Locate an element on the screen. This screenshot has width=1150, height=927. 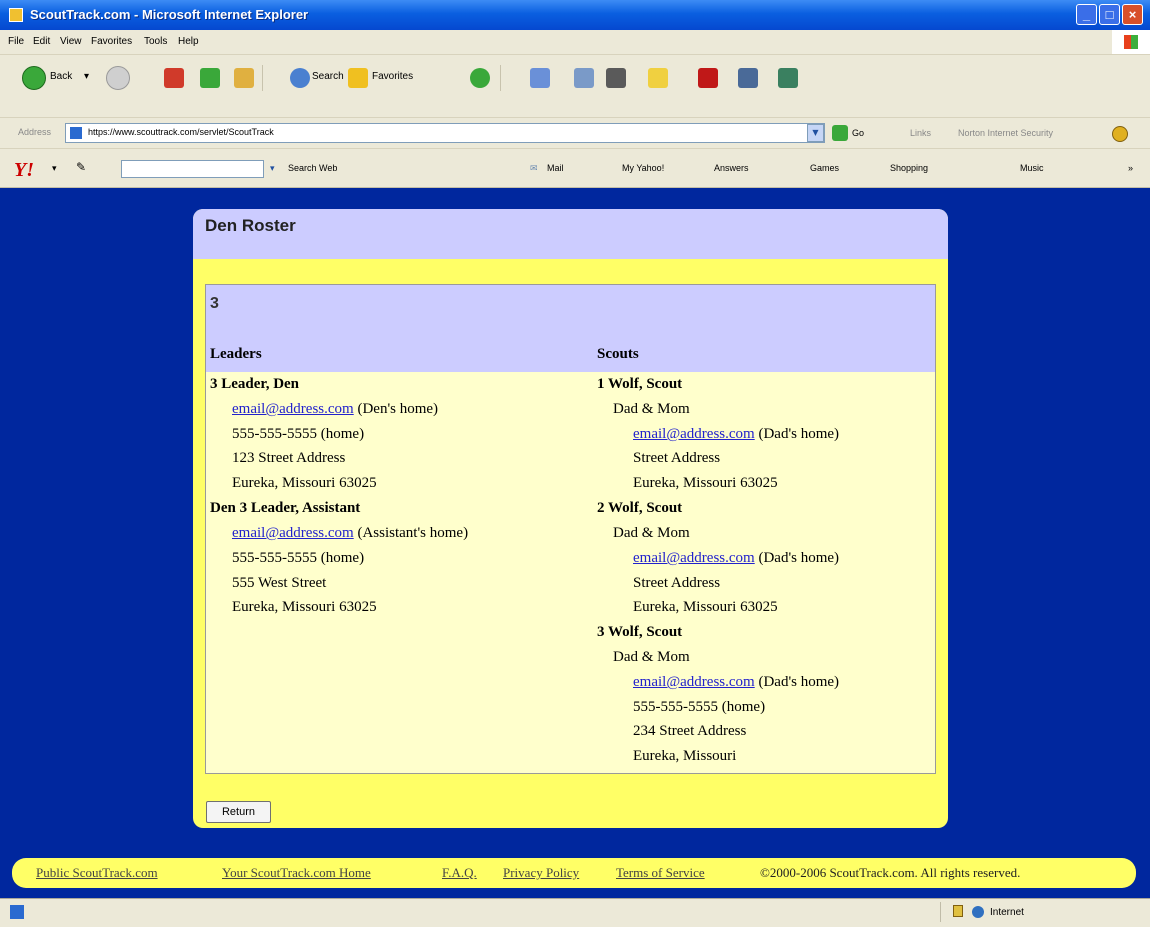
links-label: Links is located at coordinates (920, 133).